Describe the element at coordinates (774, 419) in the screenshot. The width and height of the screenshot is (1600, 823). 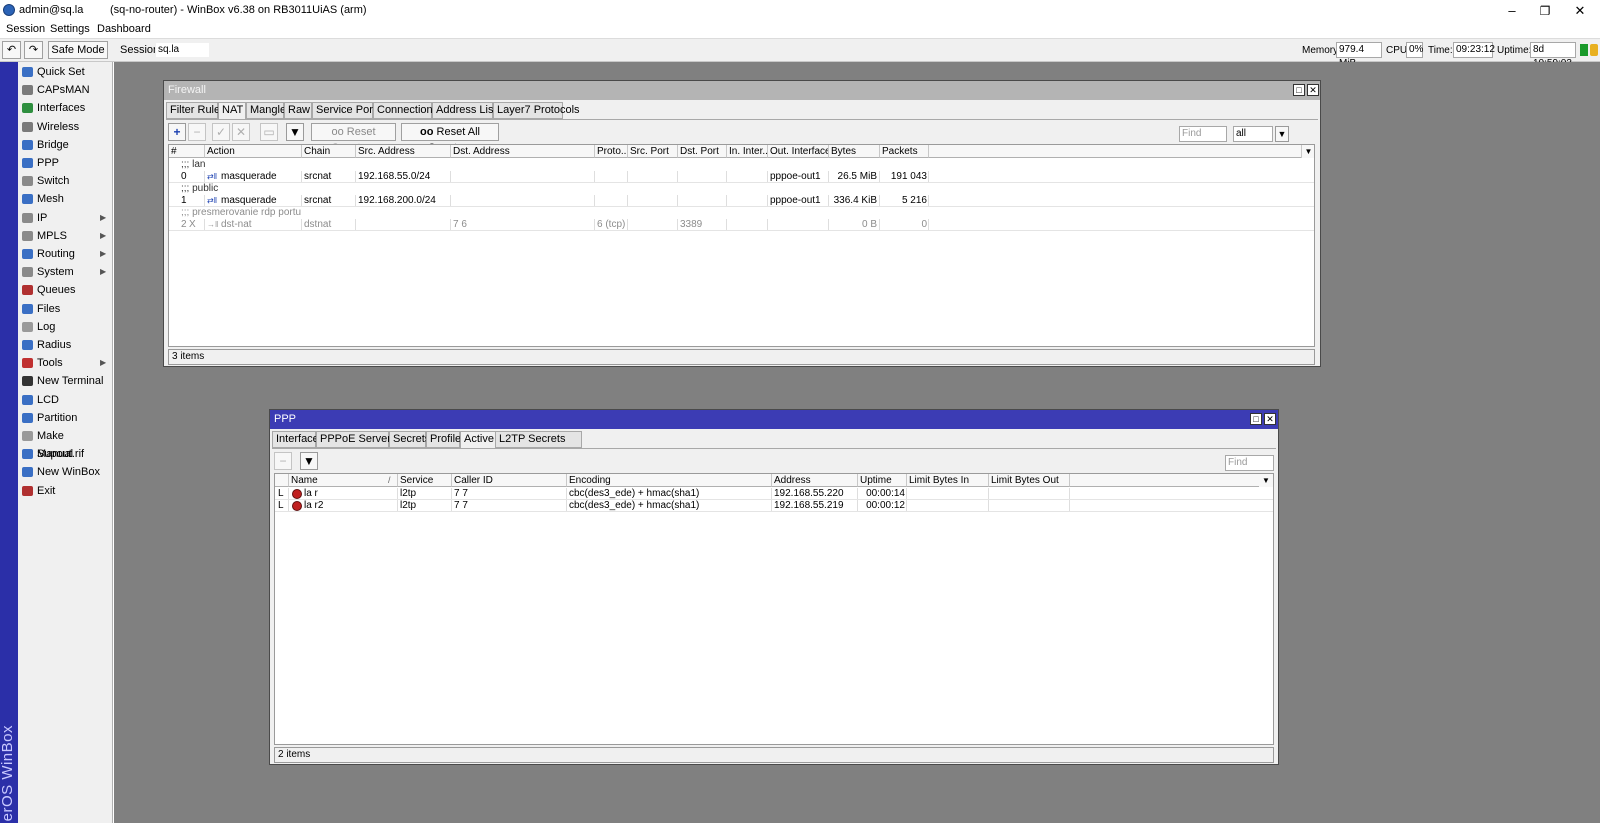
I see `ppp-title-bar: PPP □ ✕` at that location.